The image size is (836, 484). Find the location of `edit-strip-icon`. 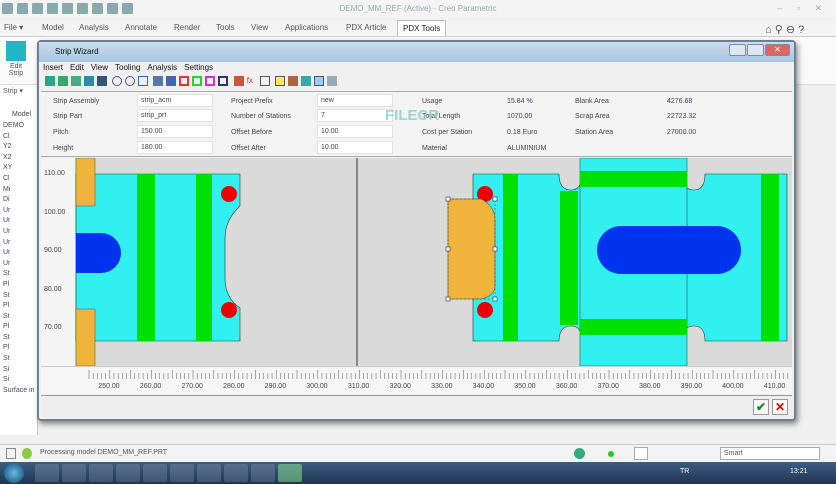

edit-strip-icon is located at coordinates (16, 51).